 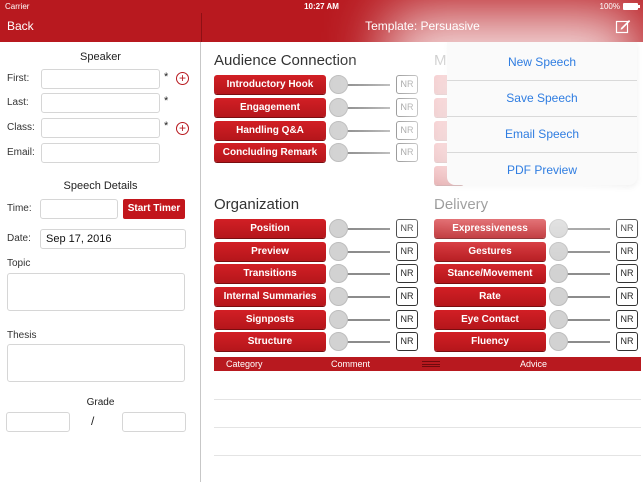 What do you see at coordinates (100, 103) in the screenshot?
I see `last-name-field` at bounding box center [100, 103].